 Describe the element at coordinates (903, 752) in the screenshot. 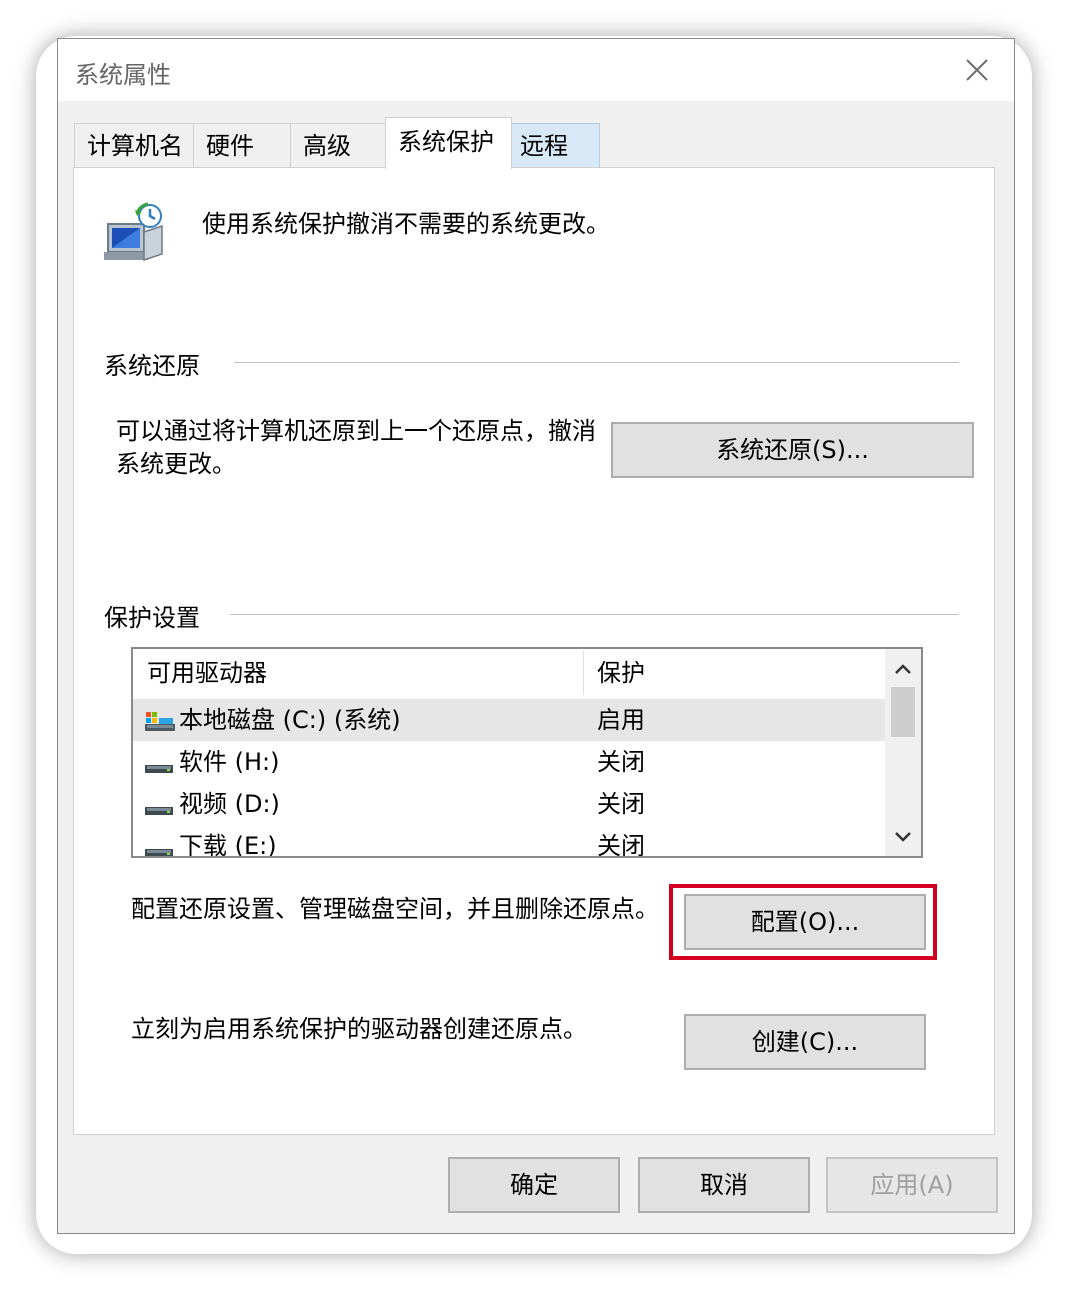

I see `list-scrollbar` at that location.